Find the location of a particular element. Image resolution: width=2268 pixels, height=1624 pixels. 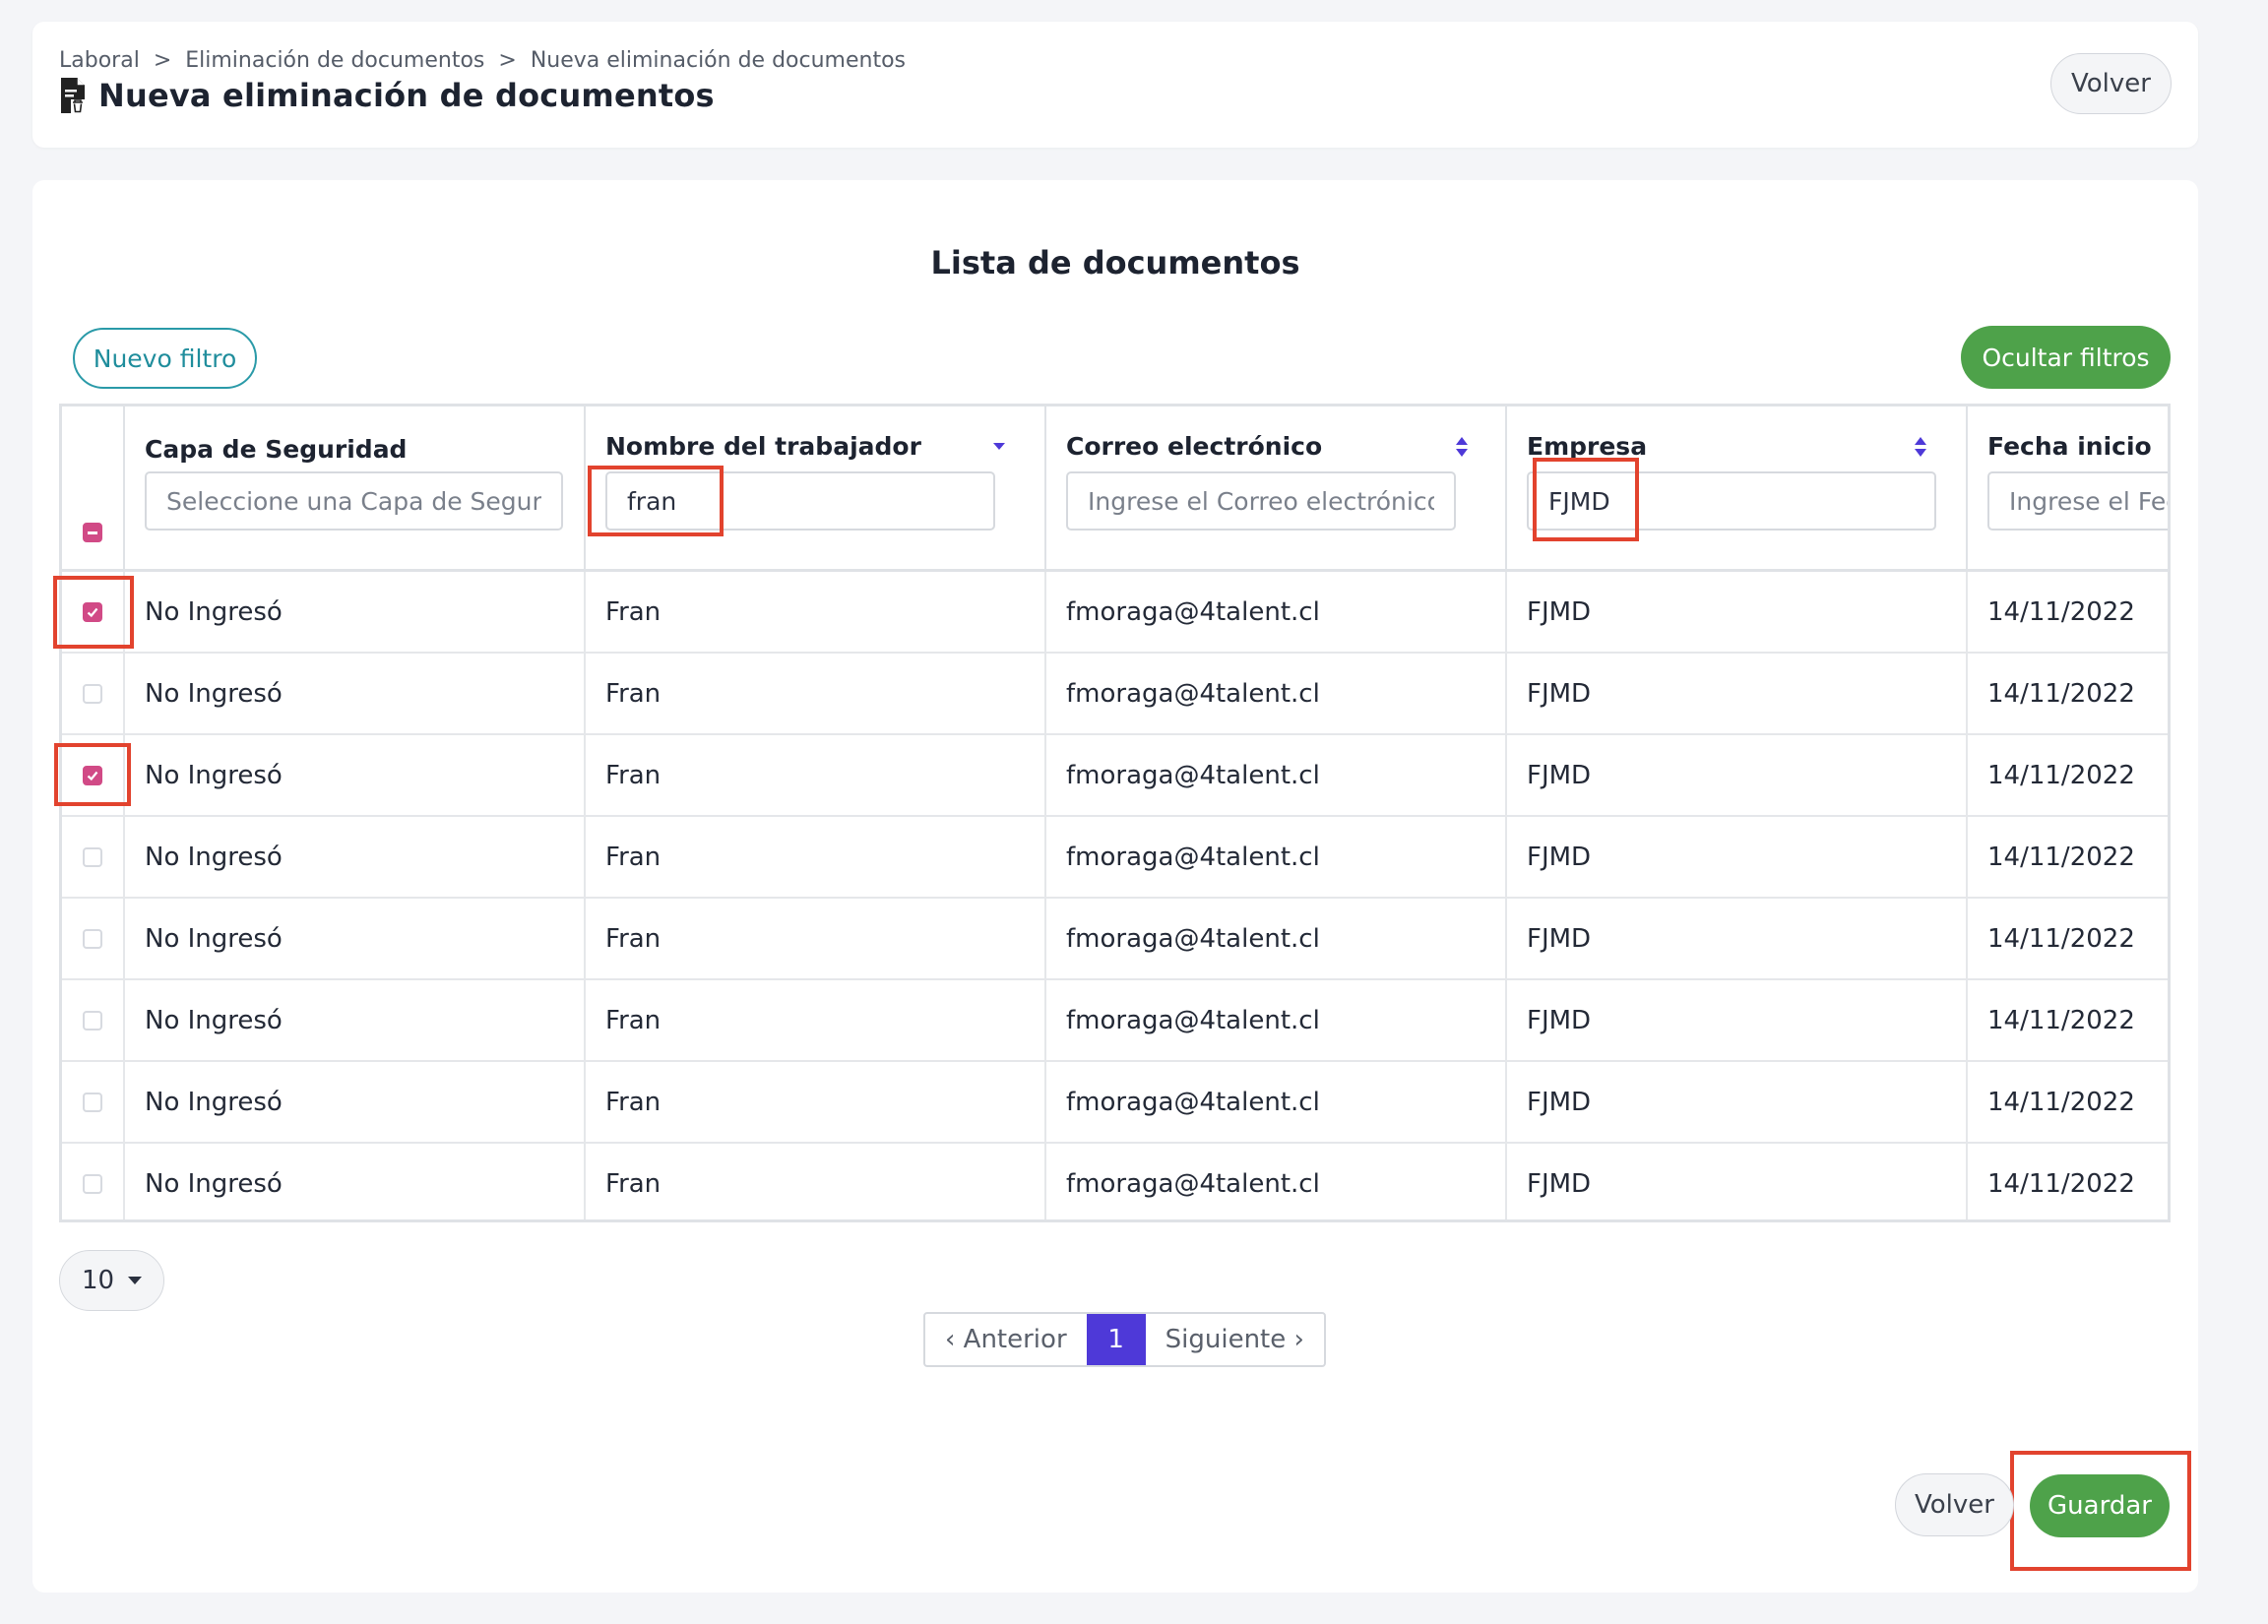

column-header-empresa: Empresa is located at coordinates (1587, 446).